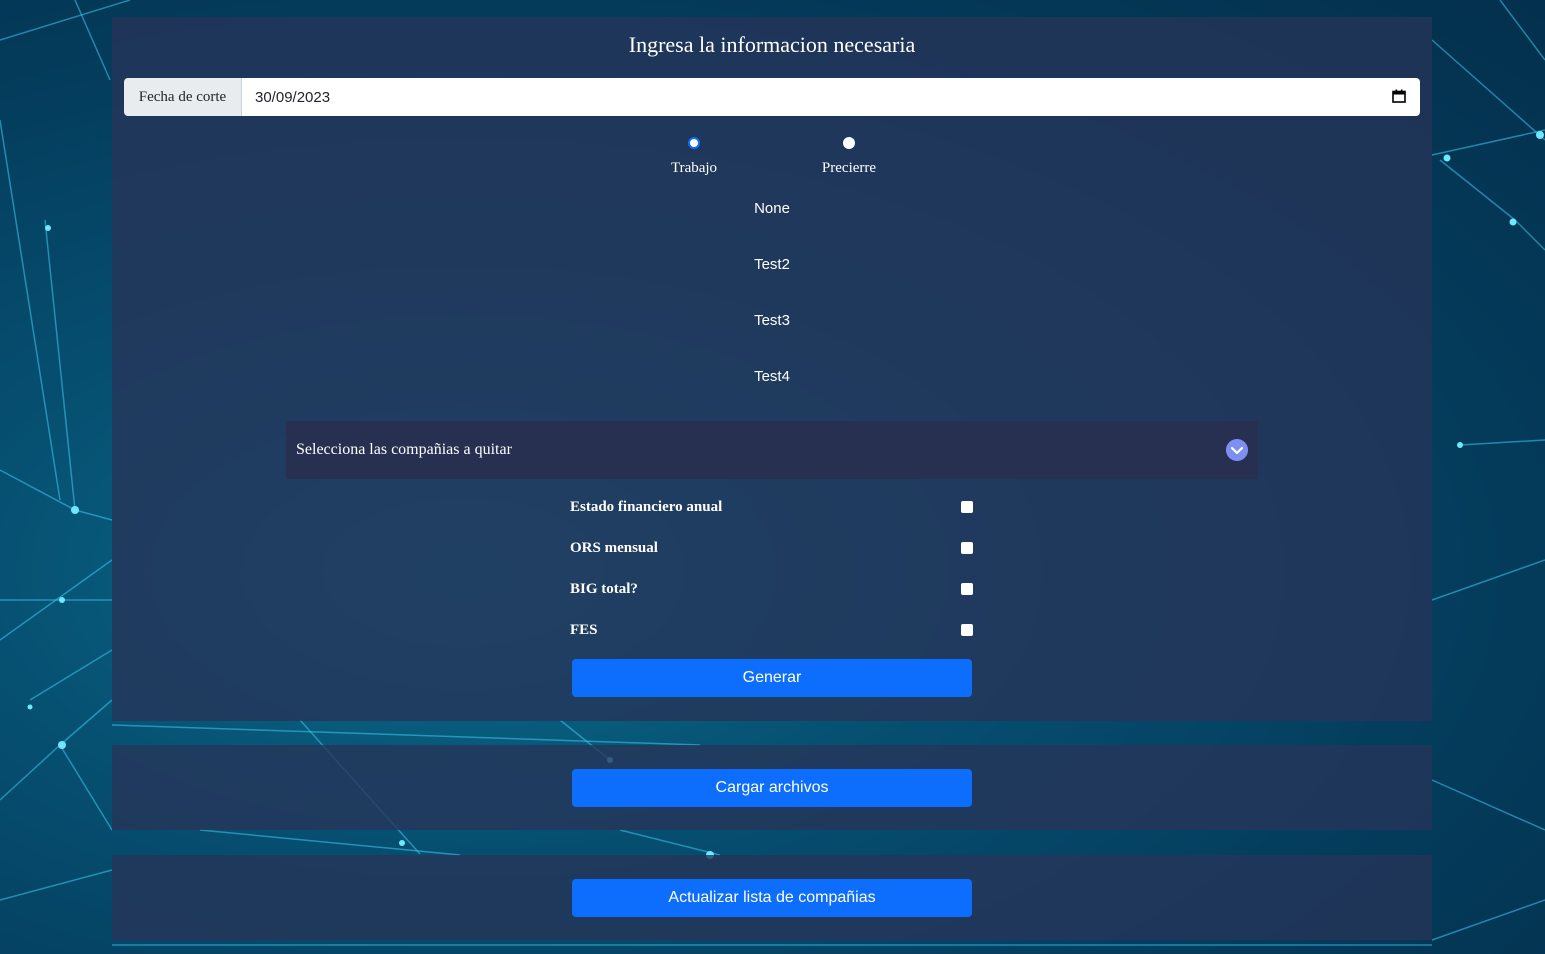  What do you see at coordinates (772, 376) in the screenshot?
I see `list-item: Test4` at bounding box center [772, 376].